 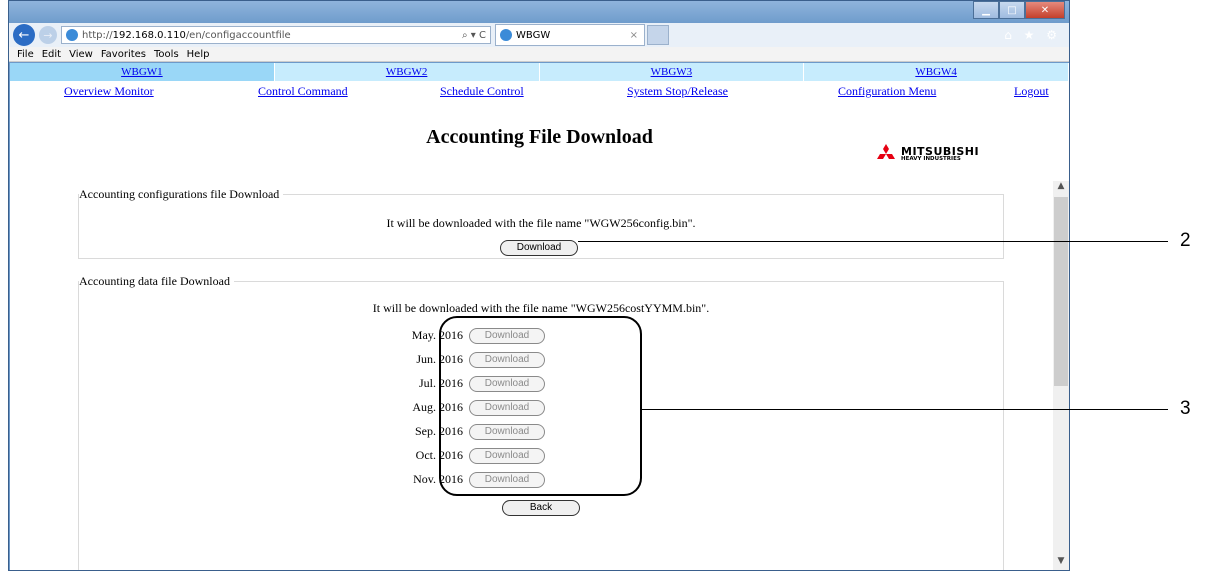 What do you see at coordinates (927, 154) in the screenshot?
I see `mitsubishi-logo: MITSUBISHI HEAVY INDUSTRIES` at bounding box center [927, 154].